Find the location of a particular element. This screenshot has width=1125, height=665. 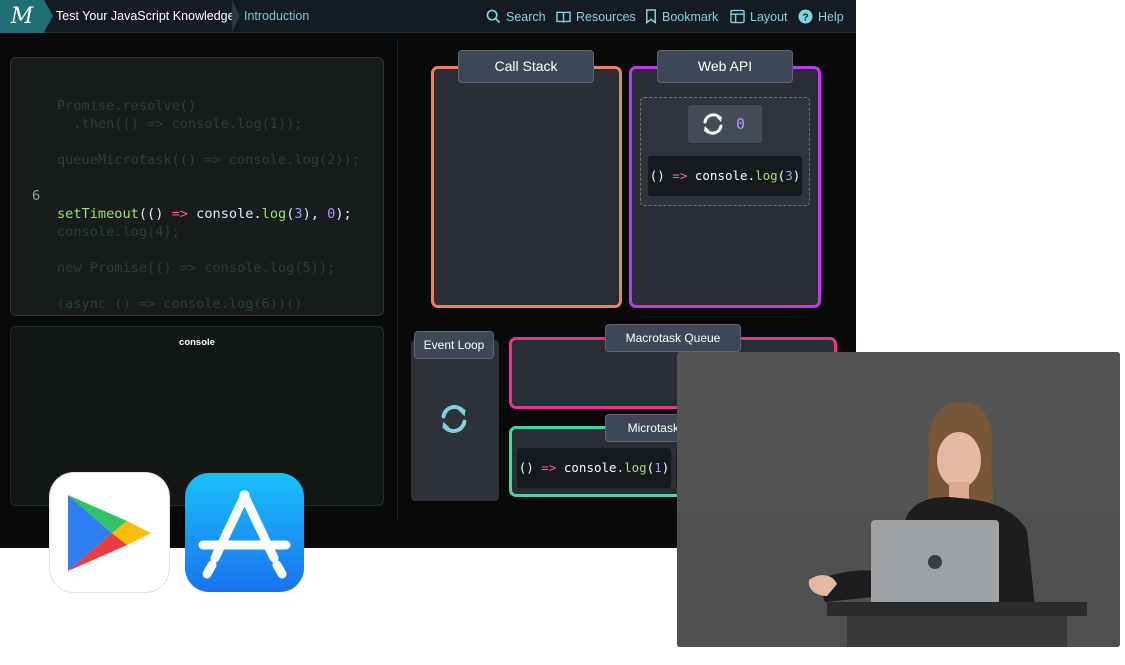

layout-icon is located at coordinates (737, 16).